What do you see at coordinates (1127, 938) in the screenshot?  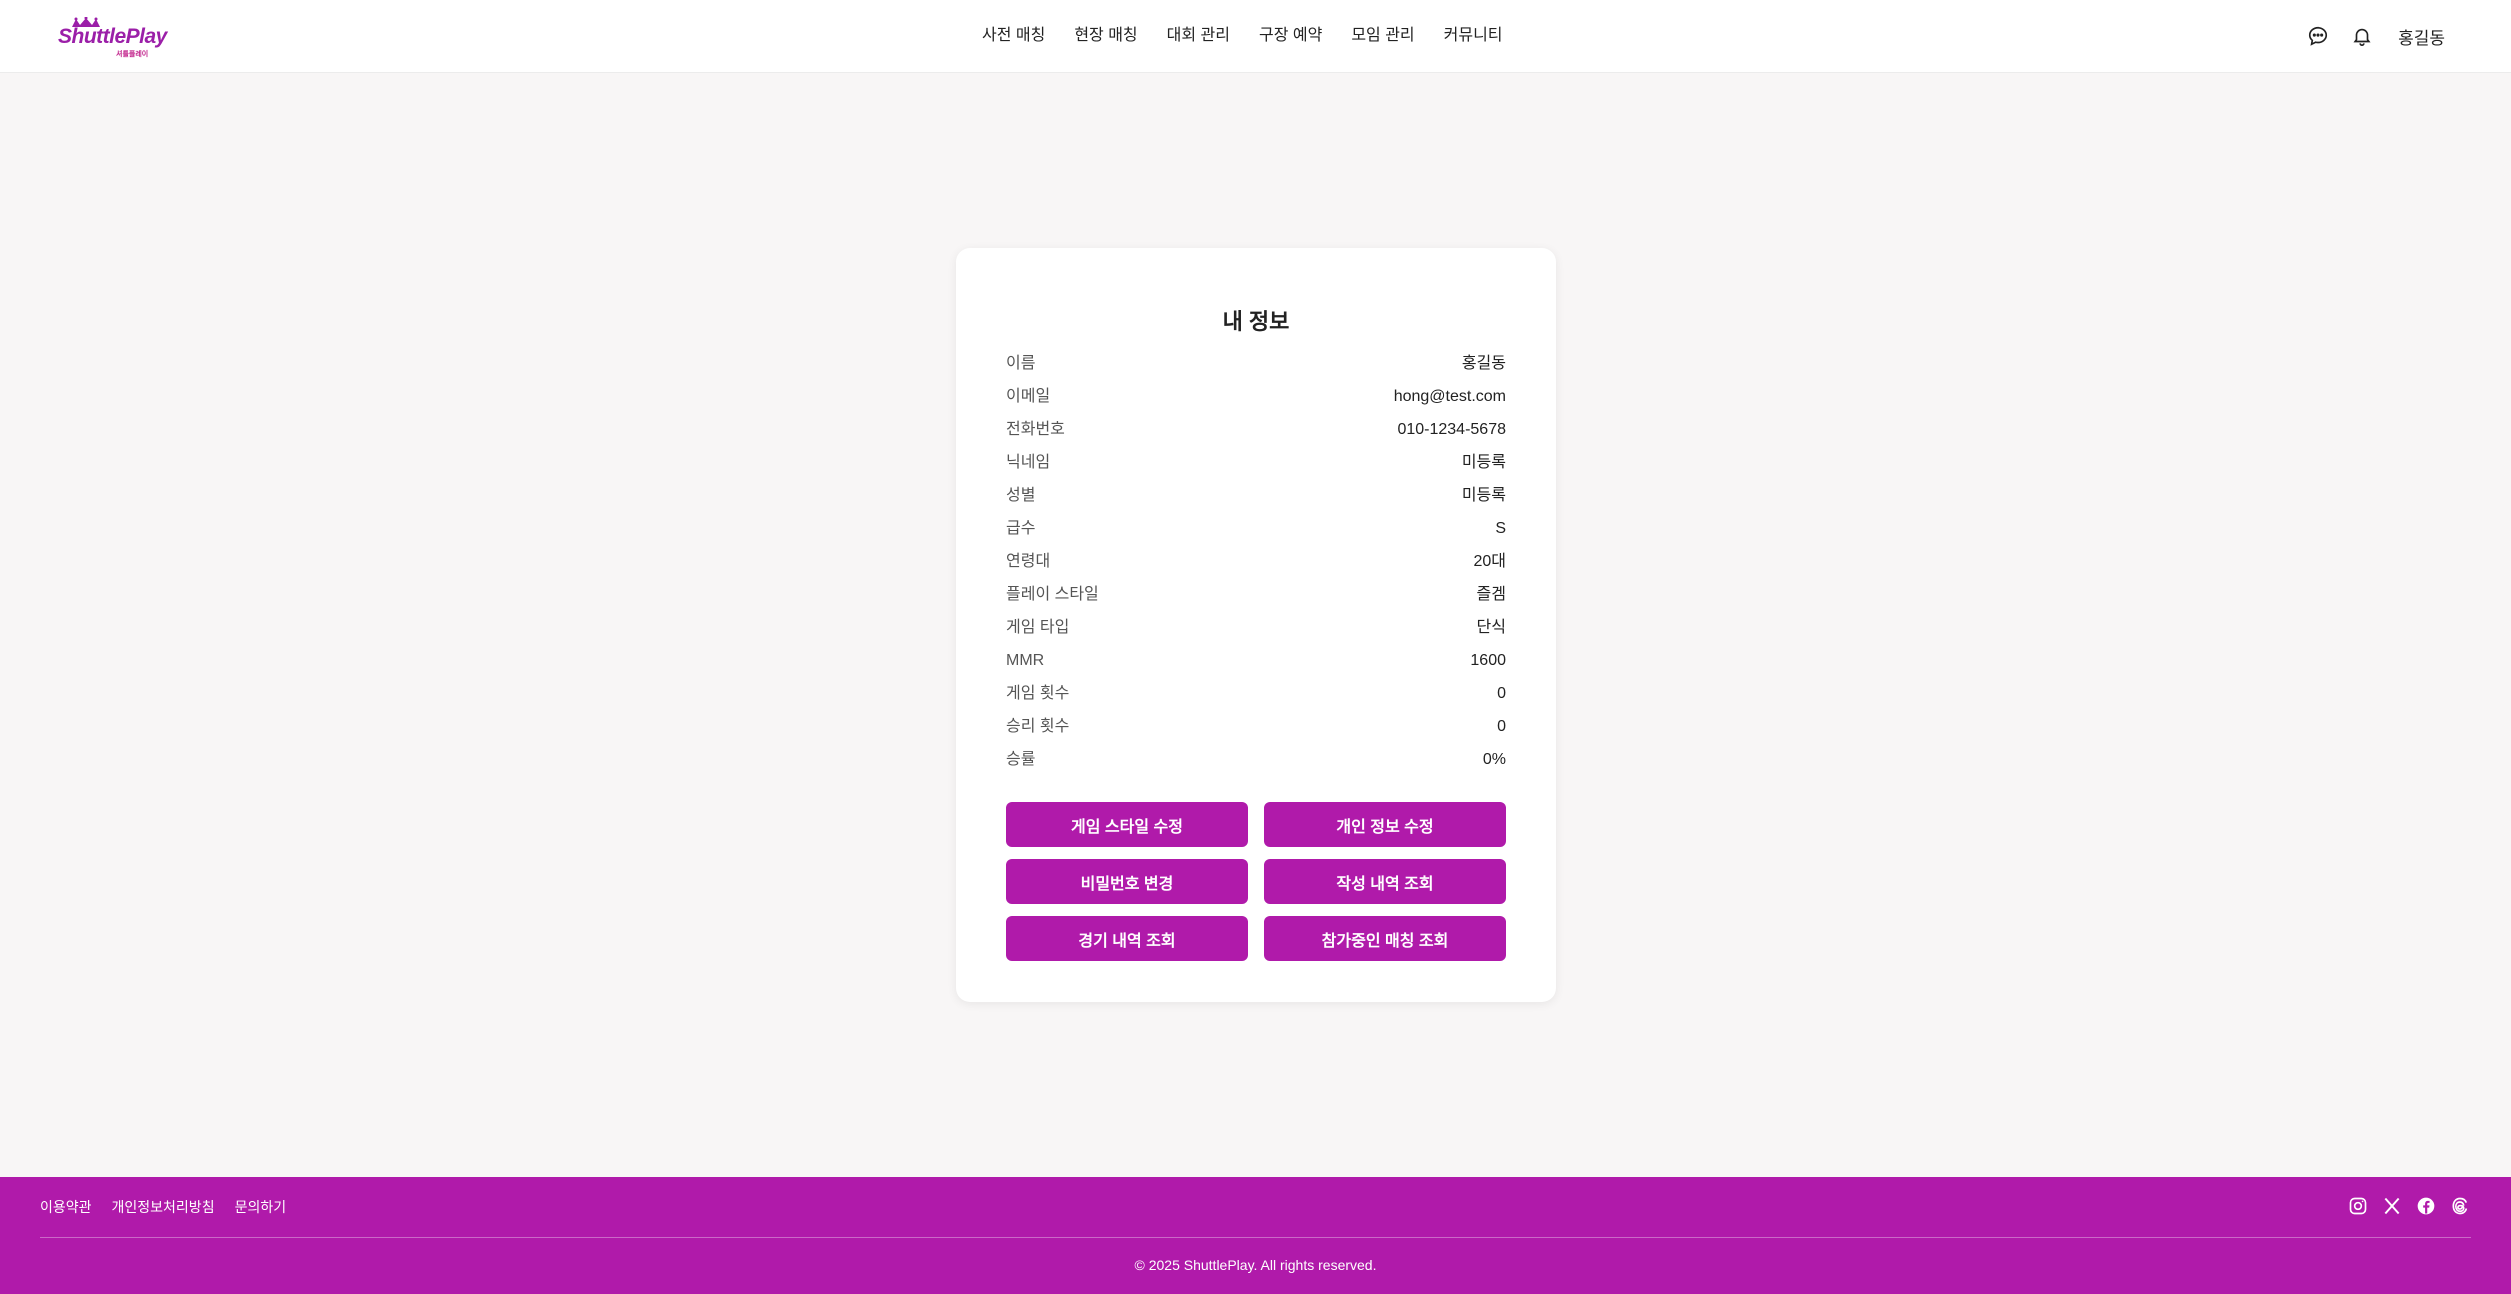 I see `view-match-history-button: 경기 내역 조회` at bounding box center [1127, 938].